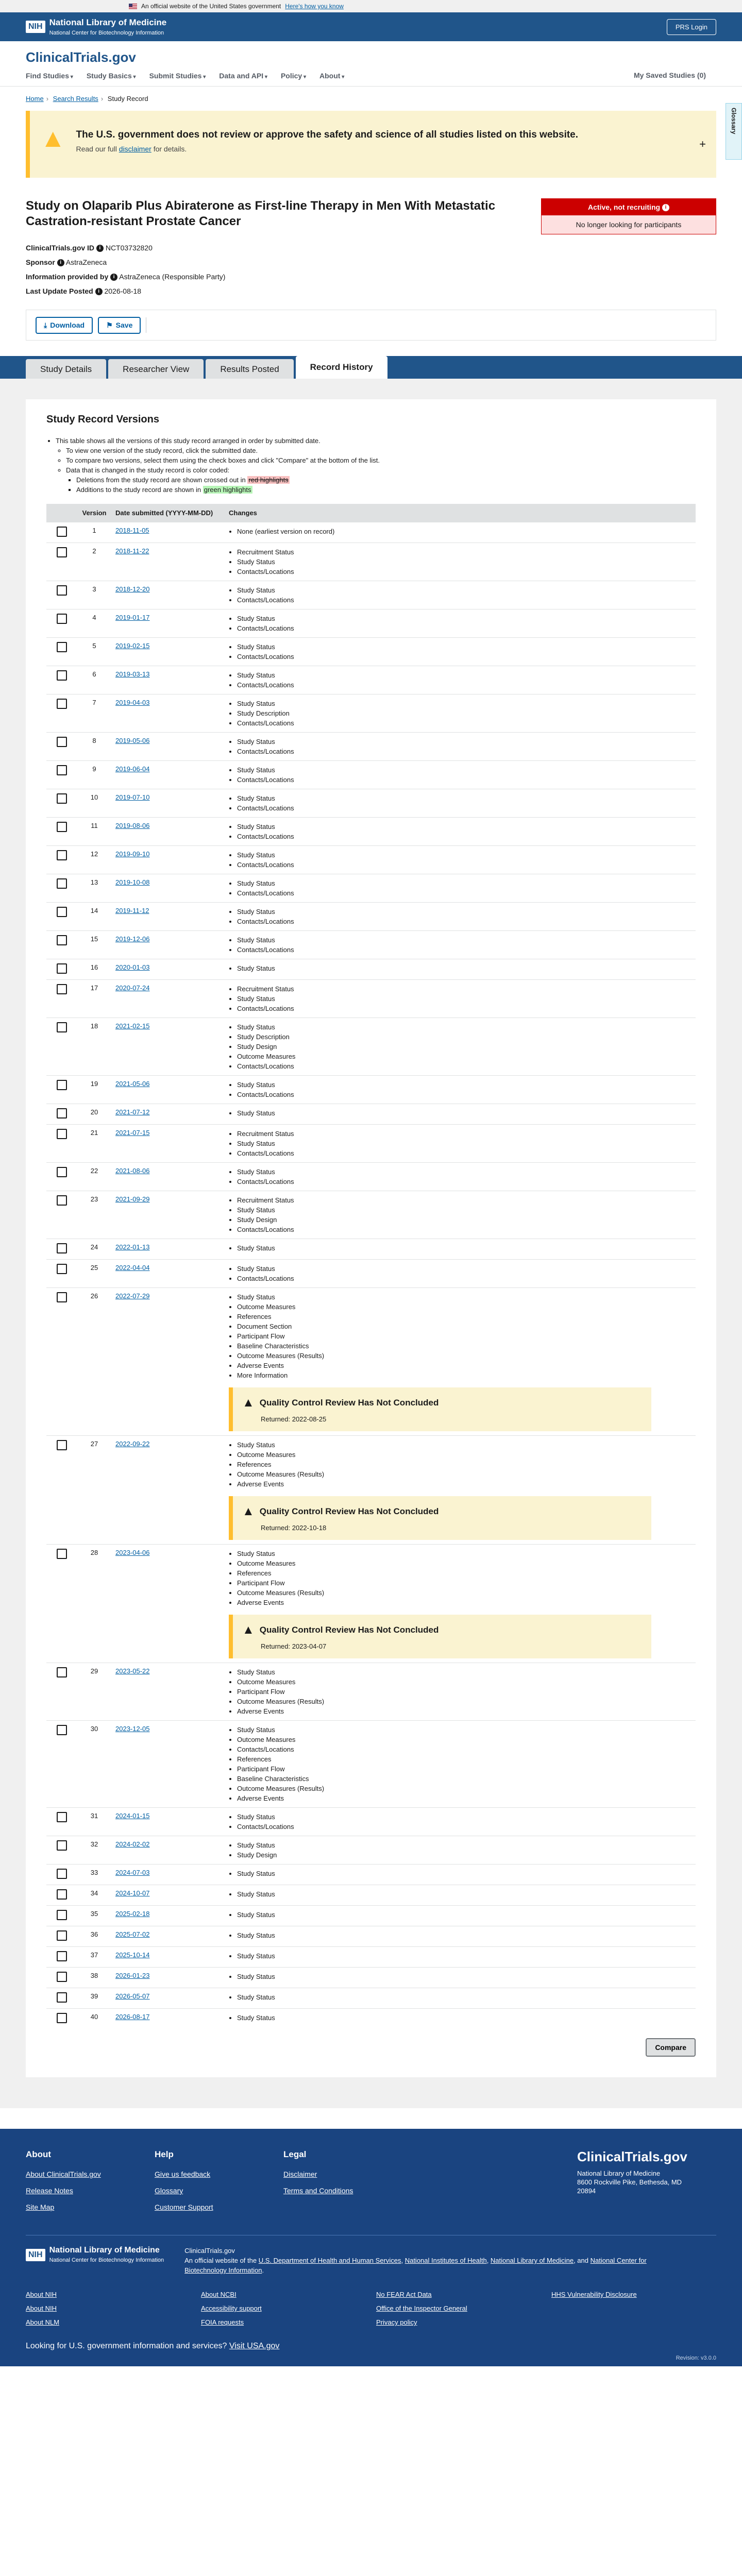 The height and width of the screenshot is (2576, 742). Describe the element at coordinates (132, 740) in the screenshot. I see `version-date-link: 2019-05-06` at that location.